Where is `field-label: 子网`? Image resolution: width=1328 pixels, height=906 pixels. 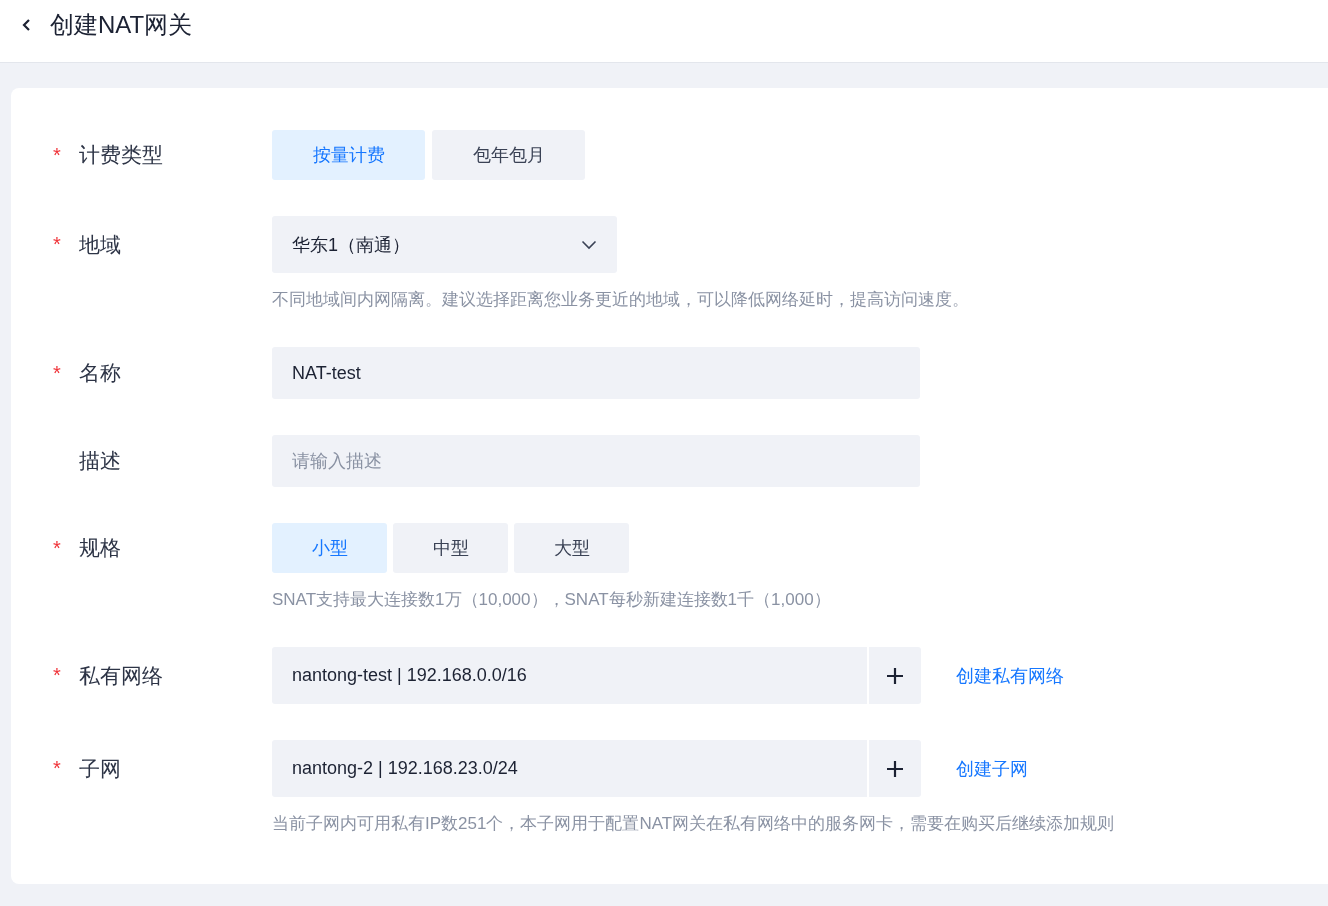
field-label: 子网 is located at coordinates (100, 768).